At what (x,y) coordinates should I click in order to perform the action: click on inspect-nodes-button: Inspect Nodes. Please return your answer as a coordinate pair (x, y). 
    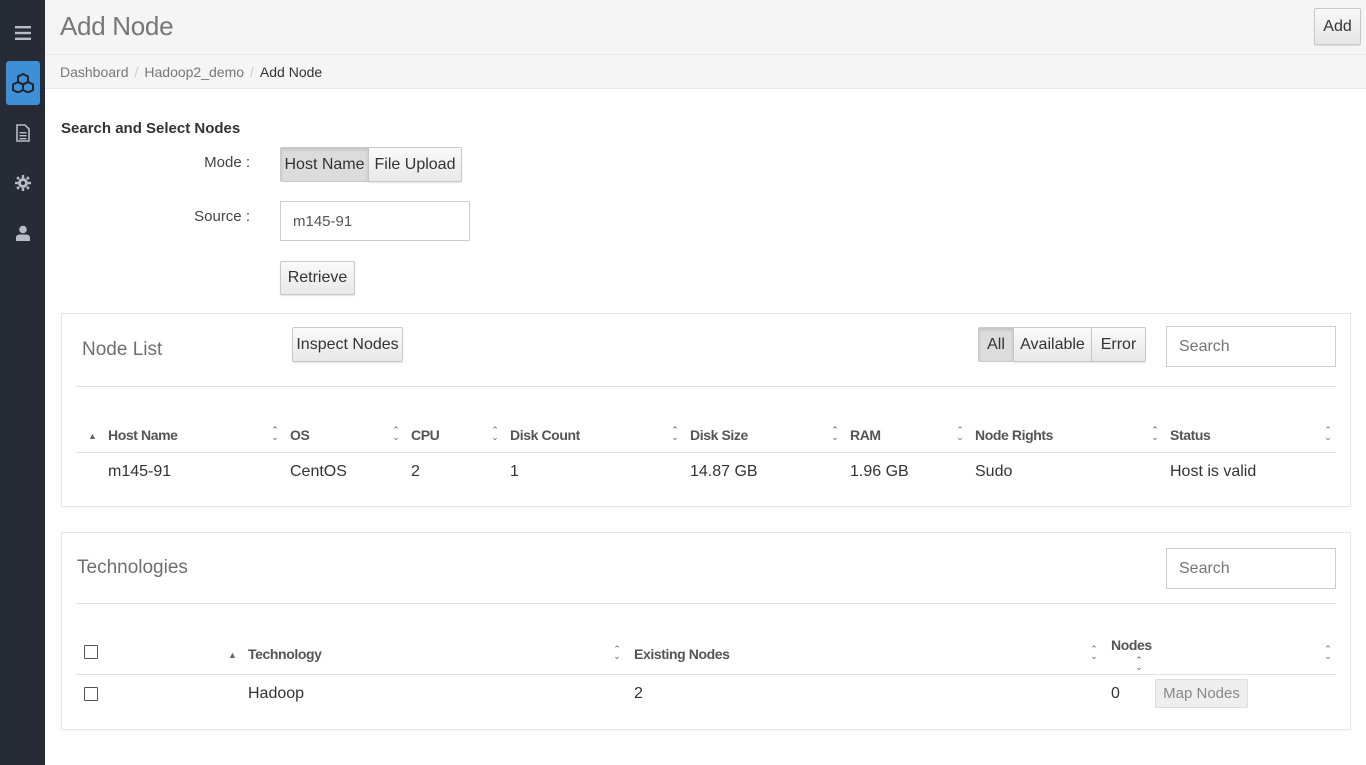
    Looking at the image, I should click on (347, 344).